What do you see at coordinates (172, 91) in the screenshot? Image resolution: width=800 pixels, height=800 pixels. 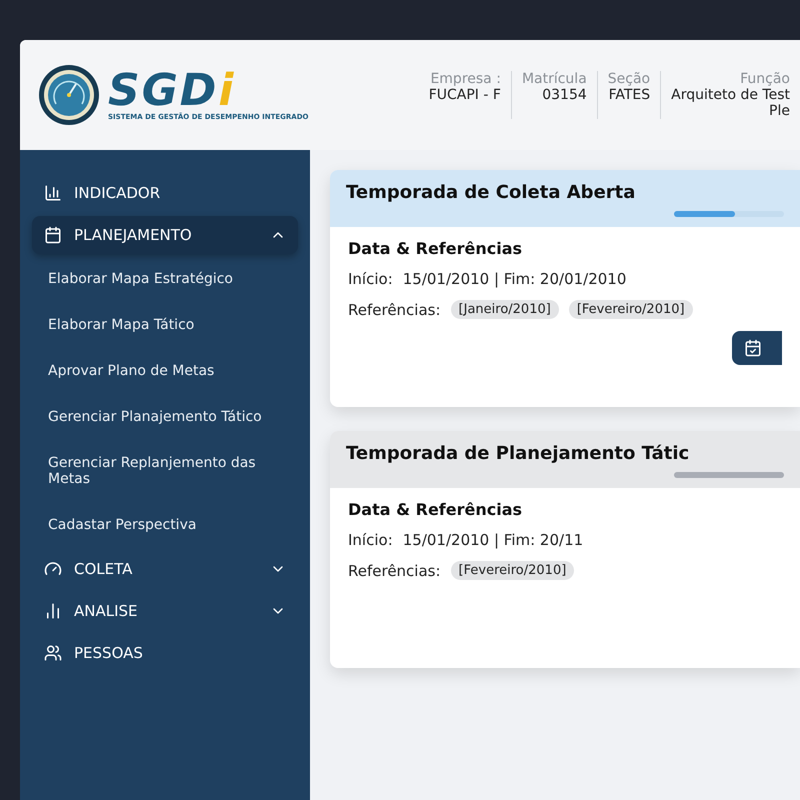 I see `logo-wordmark: SGDi` at bounding box center [172, 91].